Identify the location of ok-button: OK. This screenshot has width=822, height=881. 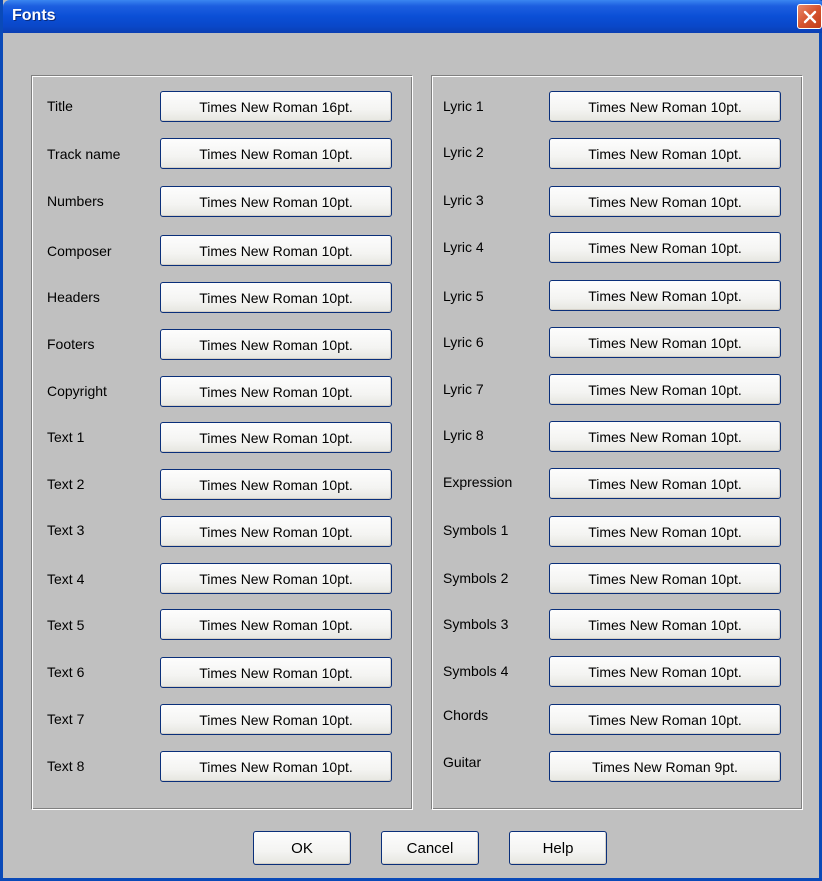
(302, 848).